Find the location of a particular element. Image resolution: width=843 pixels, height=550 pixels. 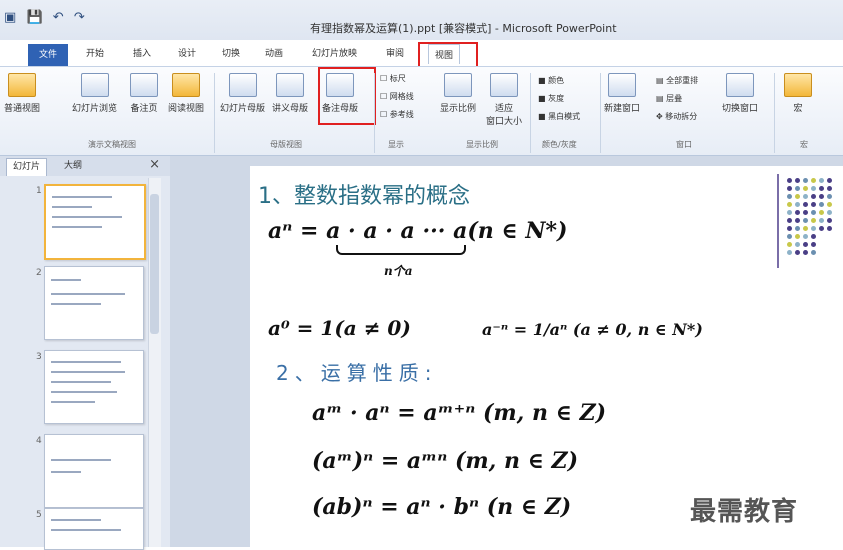

notes-page-button: 备注页 is located at coordinates (144, 93).